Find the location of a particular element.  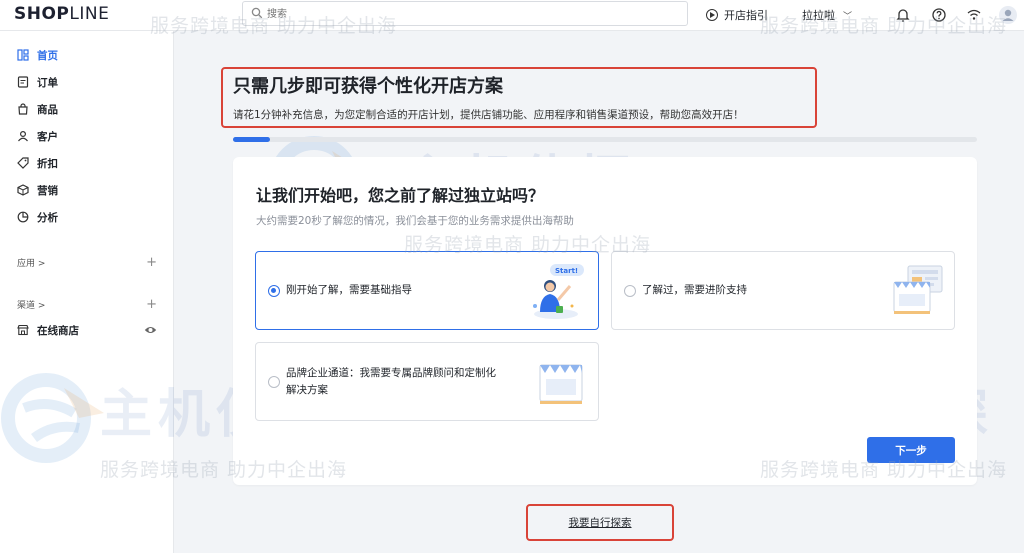

store-switcher: 拉拉啦 ﹀ is located at coordinates (827, 15).